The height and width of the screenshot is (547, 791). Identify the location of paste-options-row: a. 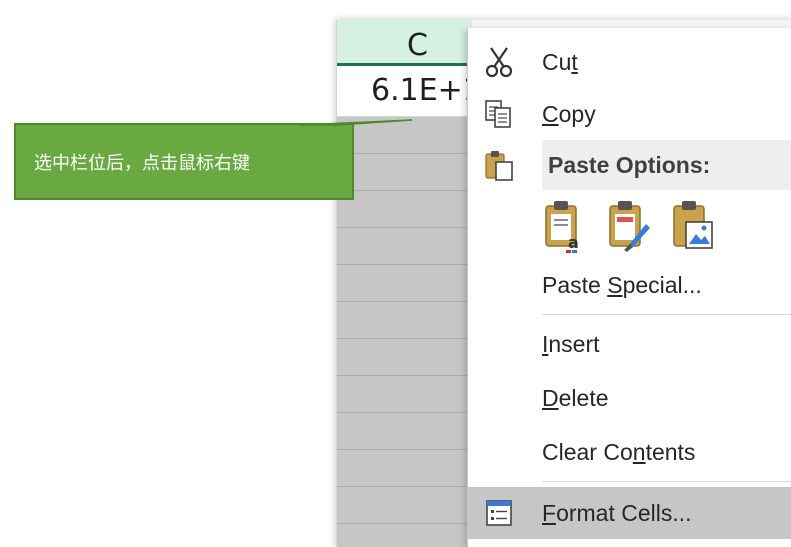
(642, 226).